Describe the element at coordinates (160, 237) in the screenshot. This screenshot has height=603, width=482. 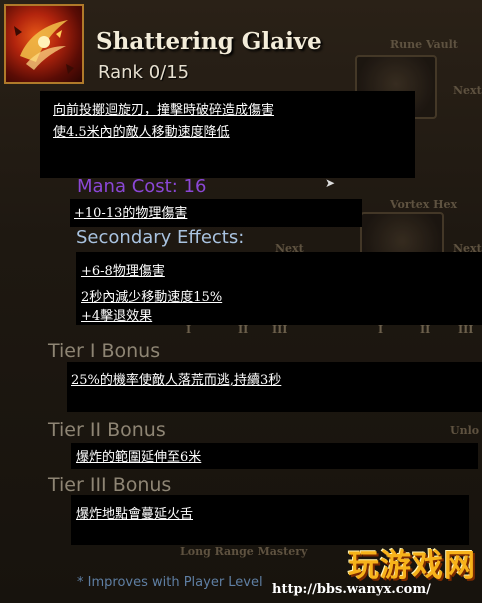
I see `secondary-effects-heading: Secondary Effects:` at that location.